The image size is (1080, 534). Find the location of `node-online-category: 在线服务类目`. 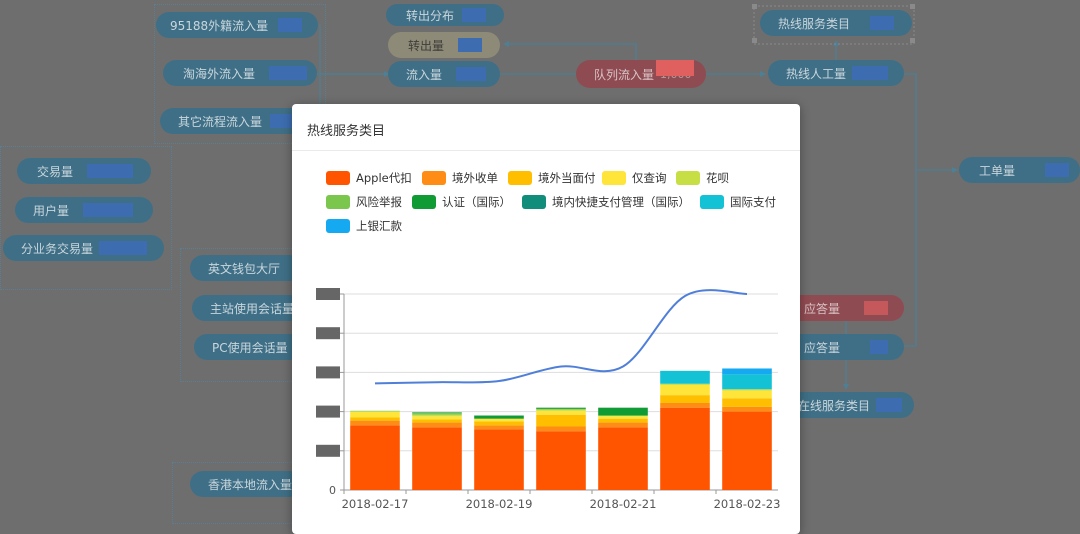

node-online-category: 在线服务类目 is located at coordinates (849, 405).